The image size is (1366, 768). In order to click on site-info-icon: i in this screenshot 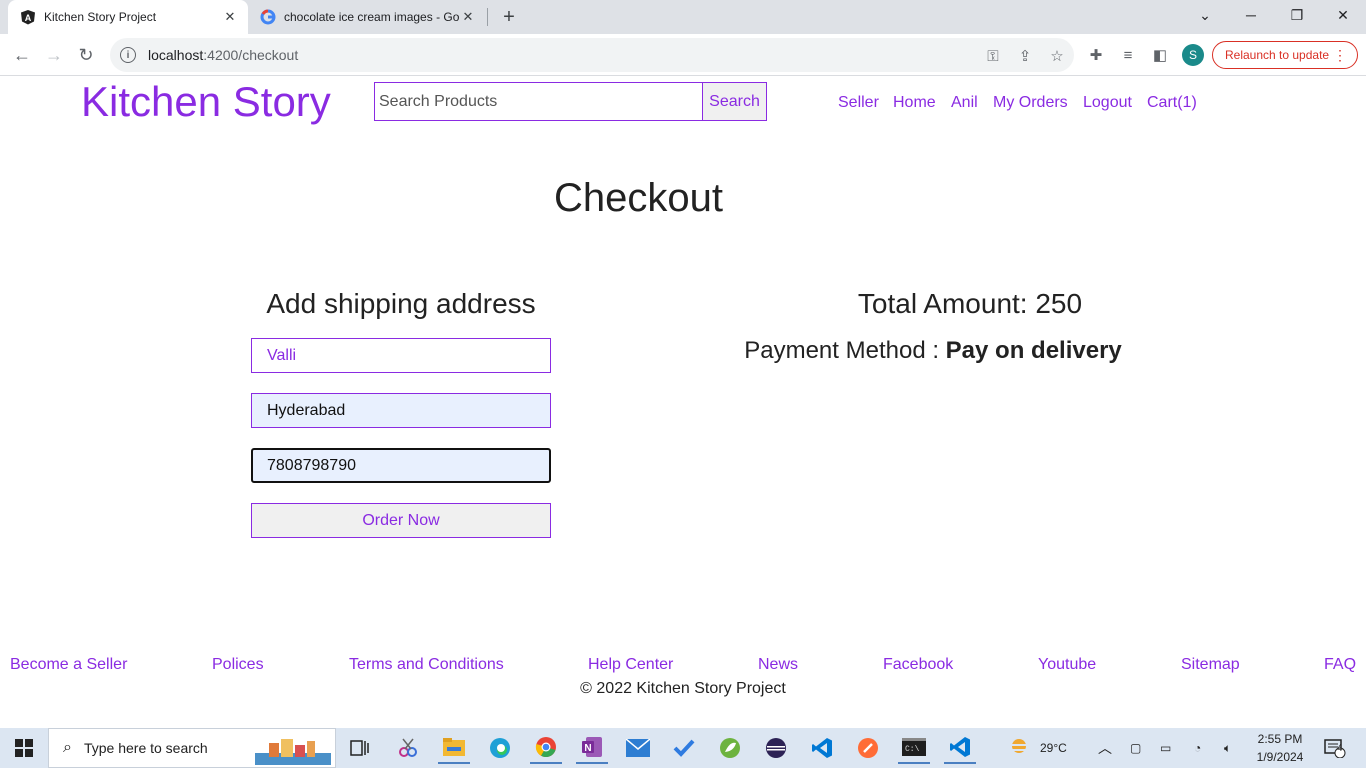, I will do `click(128, 55)`.